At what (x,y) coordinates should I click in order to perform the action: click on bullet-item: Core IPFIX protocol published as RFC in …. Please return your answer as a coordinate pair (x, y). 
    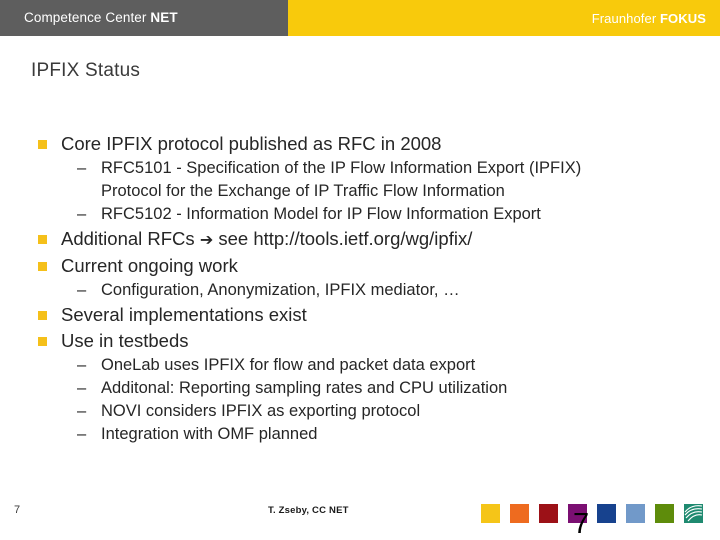
    Looking at the image, I should click on (363, 144).